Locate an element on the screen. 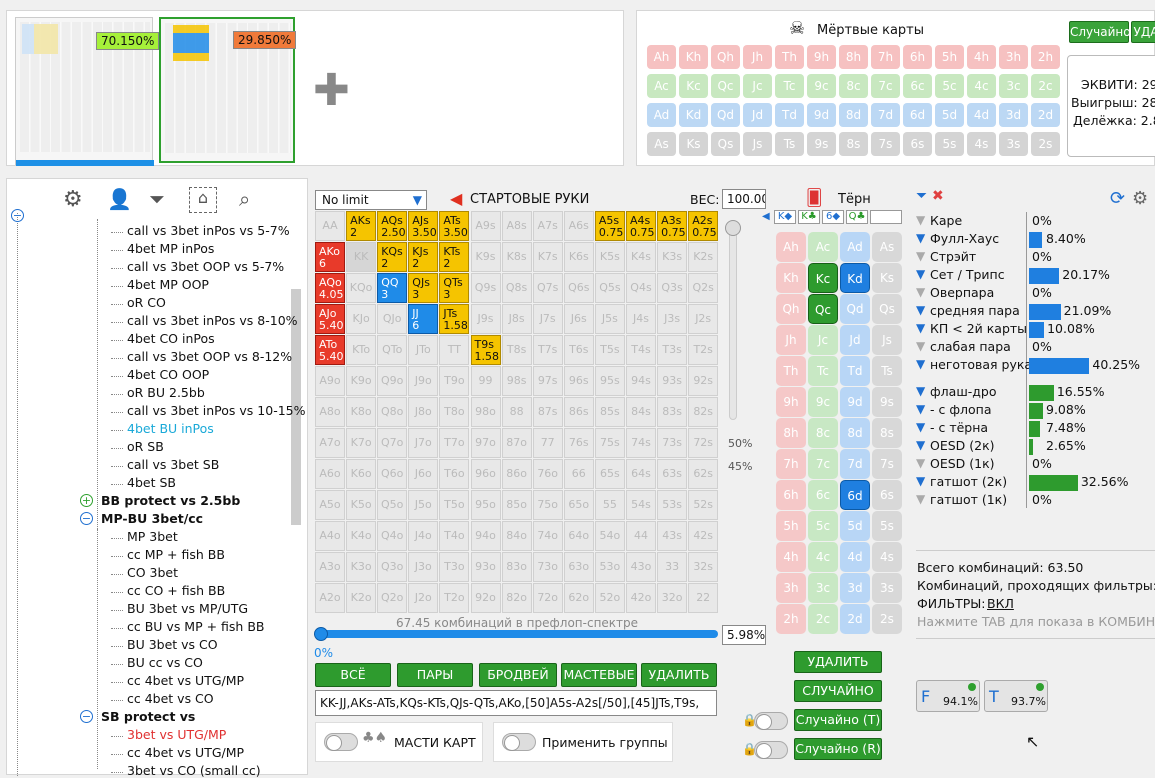  hand-cell: JJ 6 is located at coordinates (423, 319).